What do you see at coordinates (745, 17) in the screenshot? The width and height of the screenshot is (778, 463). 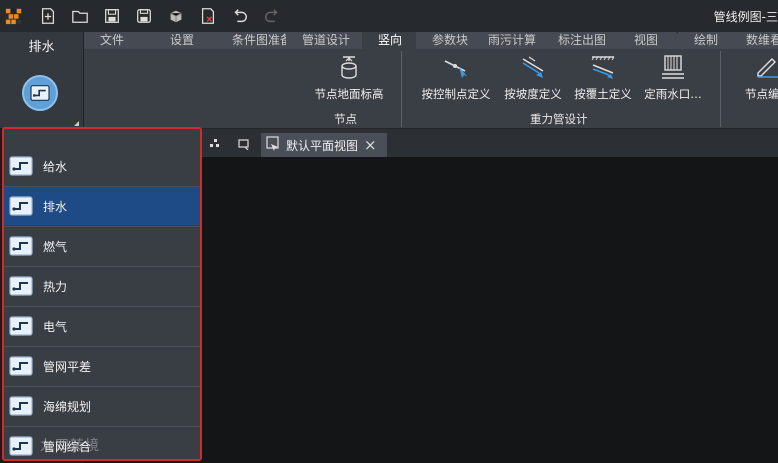 I see `window-title: 管线例图-三` at bounding box center [745, 17].